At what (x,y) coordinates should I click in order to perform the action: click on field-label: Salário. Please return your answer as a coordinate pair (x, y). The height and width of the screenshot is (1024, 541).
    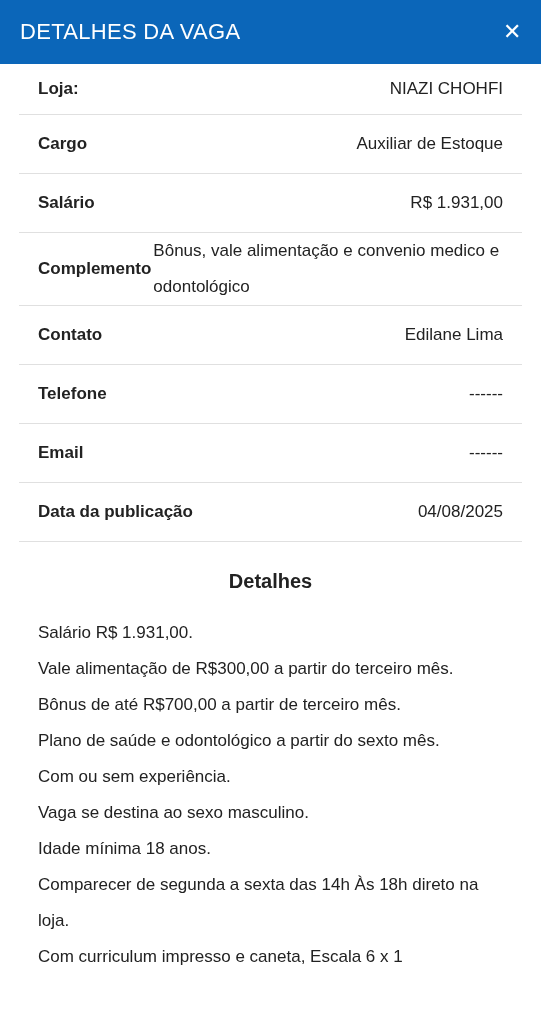
    Looking at the image, I should click on (66, 203).